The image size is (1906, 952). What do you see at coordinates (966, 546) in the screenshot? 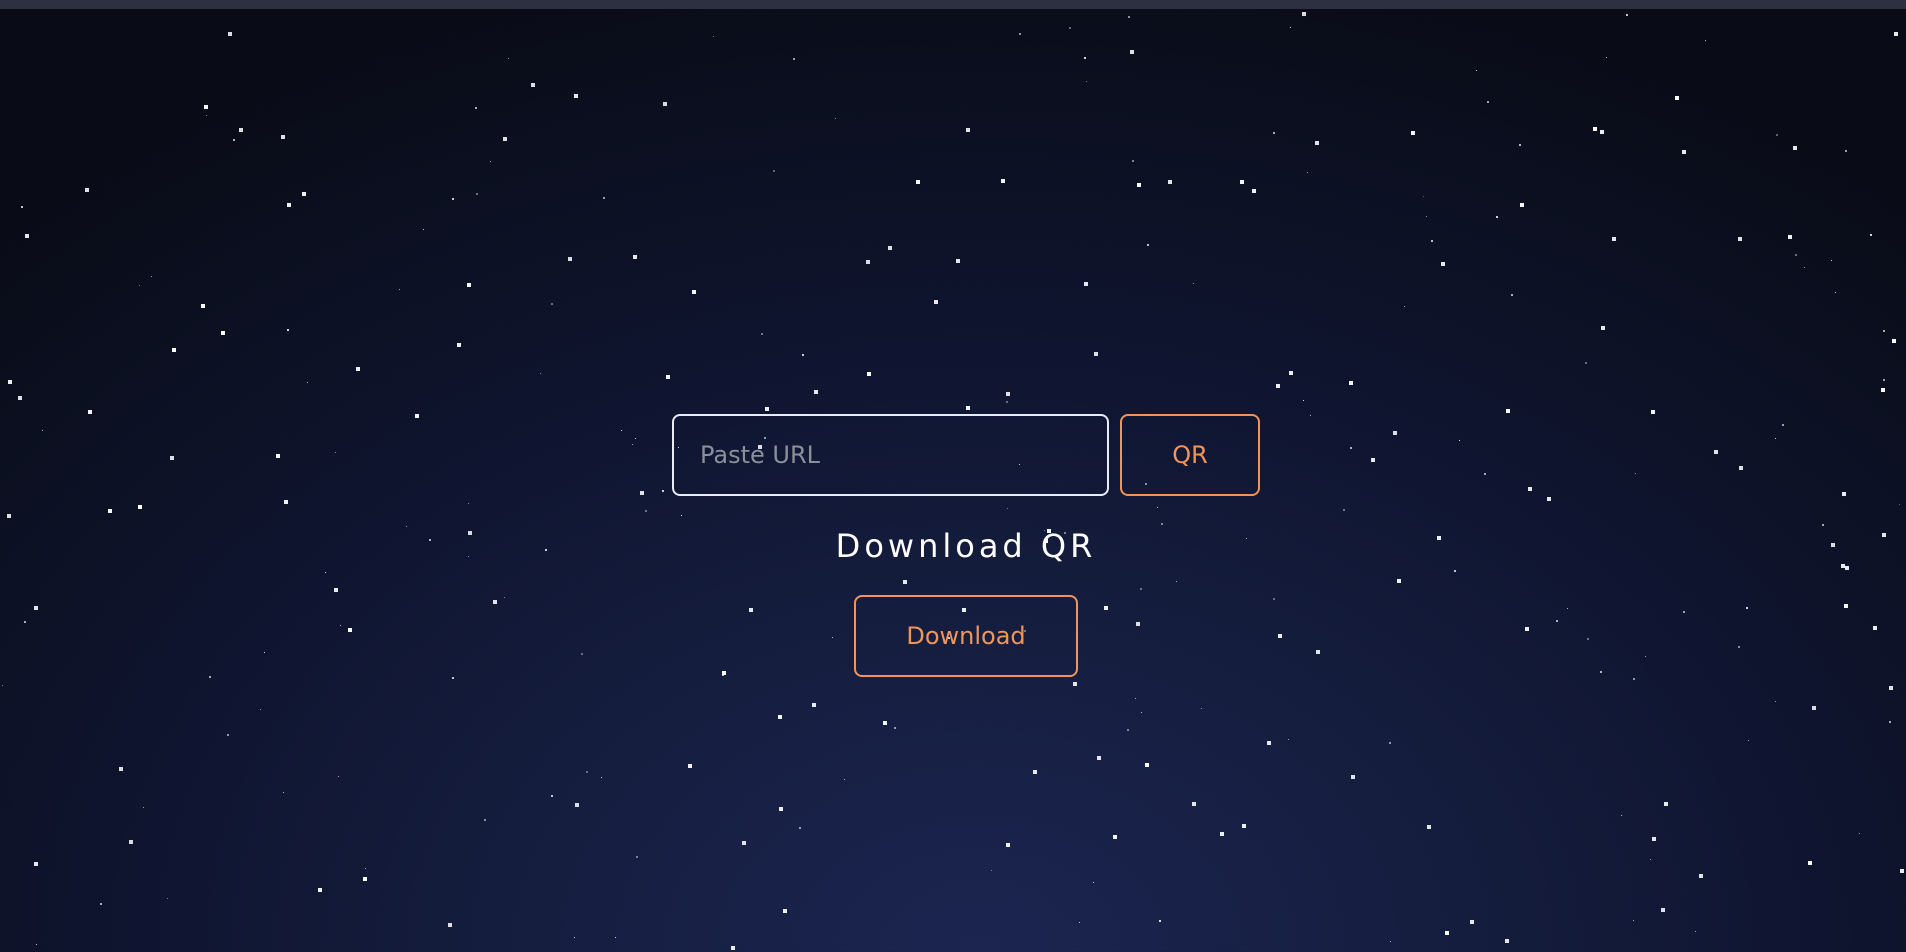
I see `download-qr-title: Download QR` at bounding box center [966, 546].